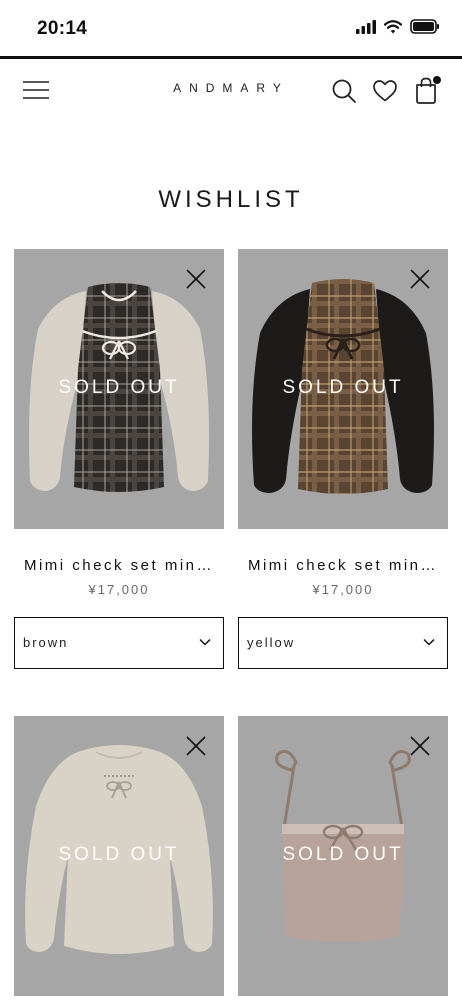 This screenshot has width=462, height=1000. I want to click on battery-icon, so click(424, 26).